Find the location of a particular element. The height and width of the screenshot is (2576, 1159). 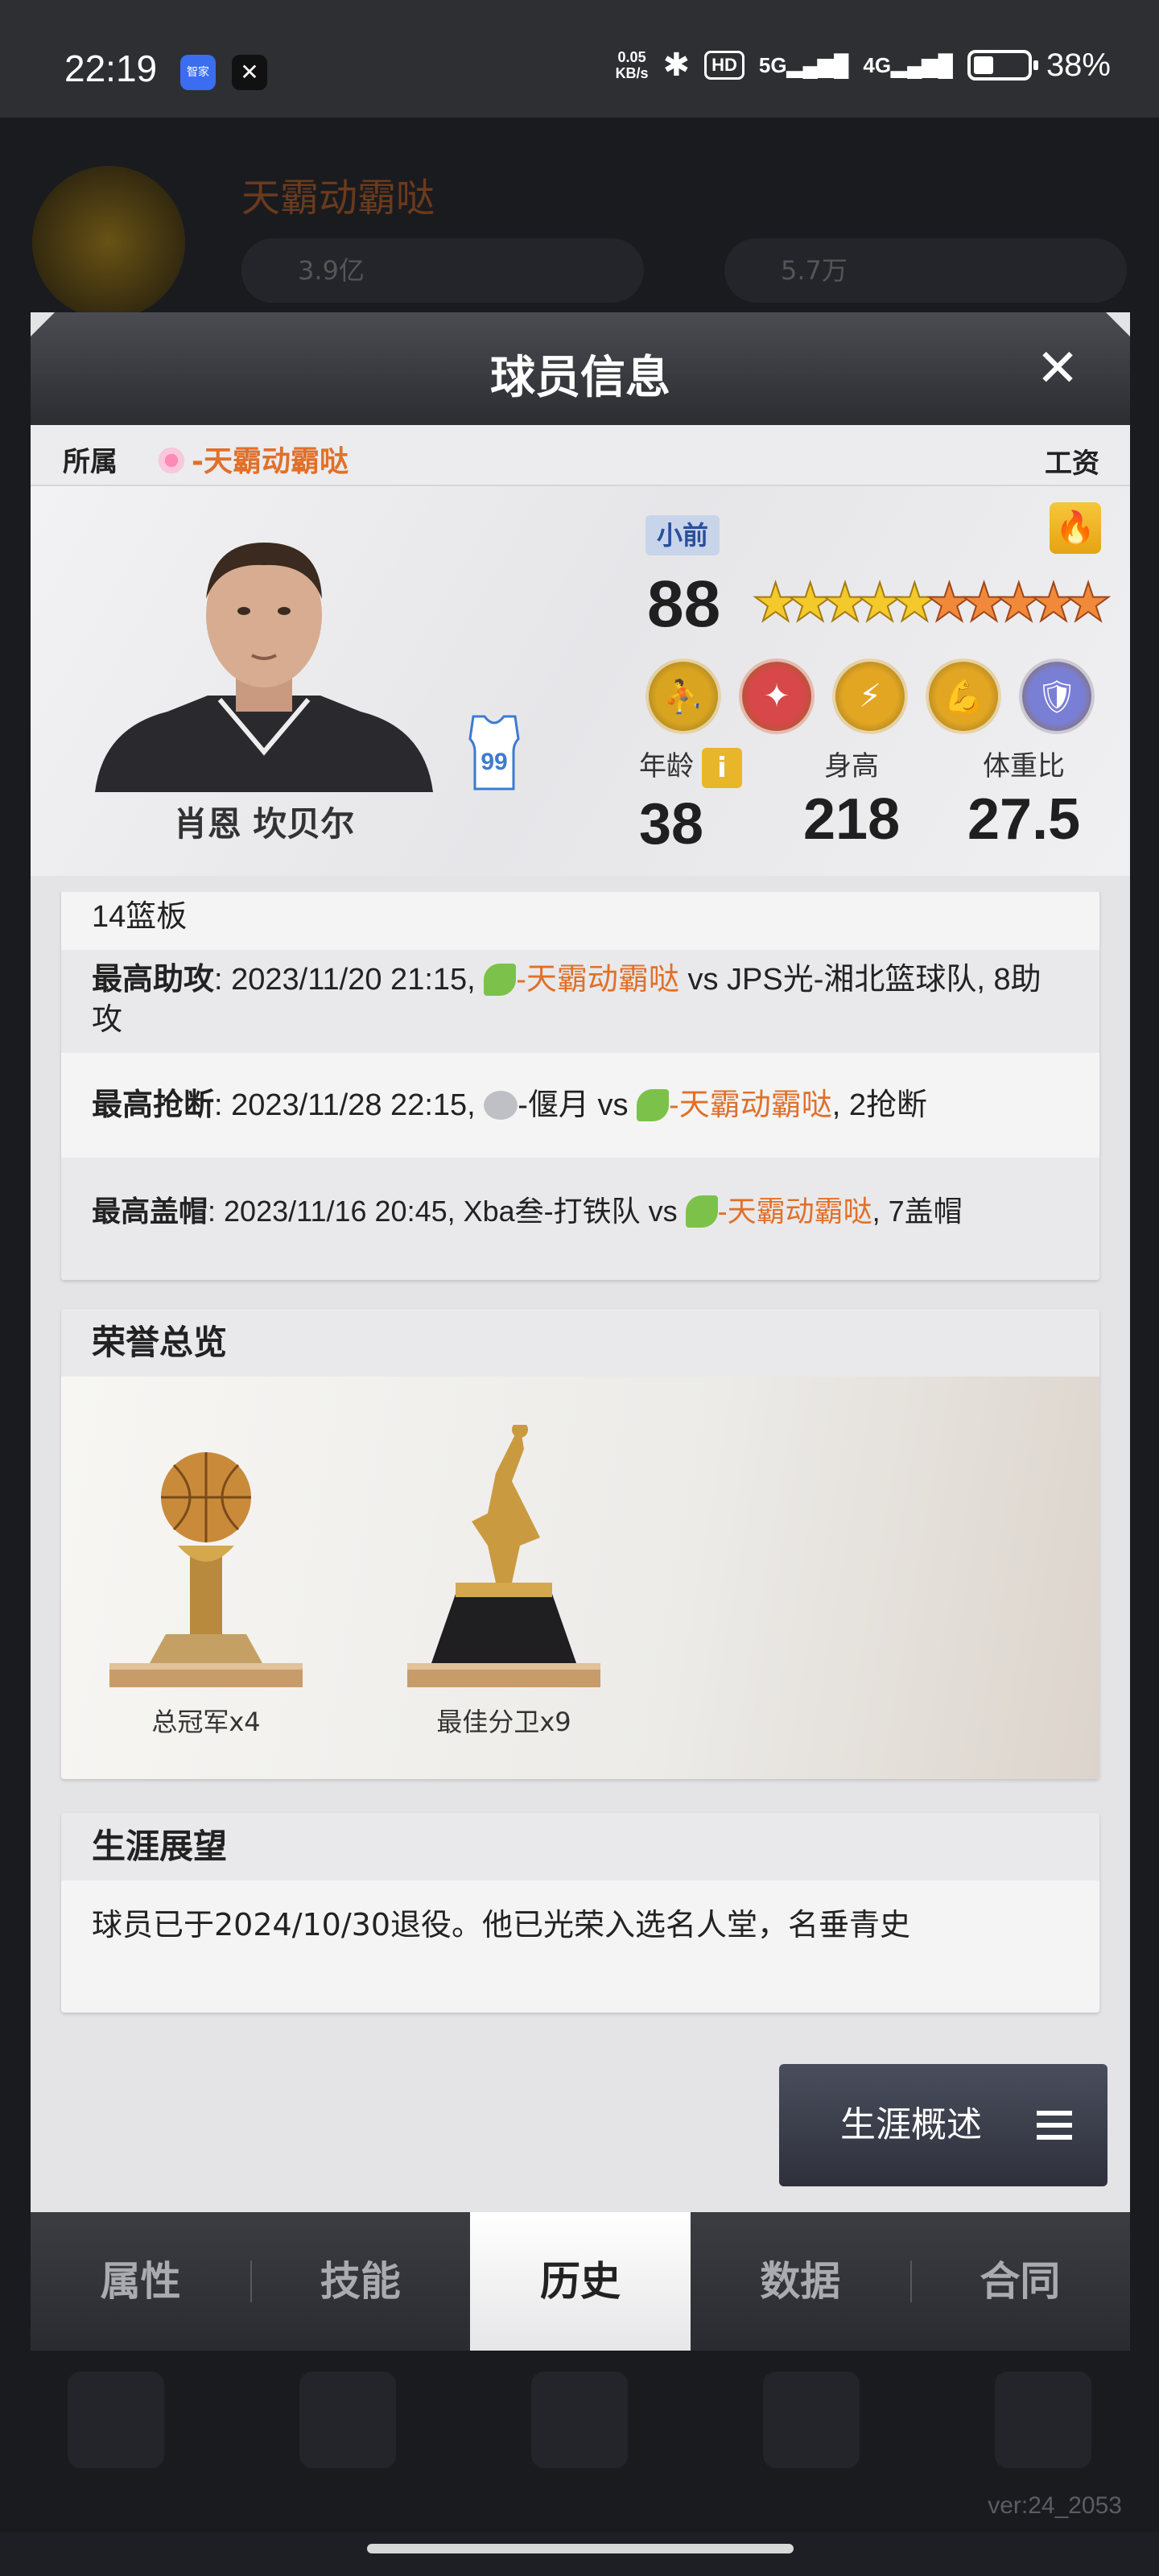

smart-home-app-icon: 智家 is located at coordinates (198, 72).